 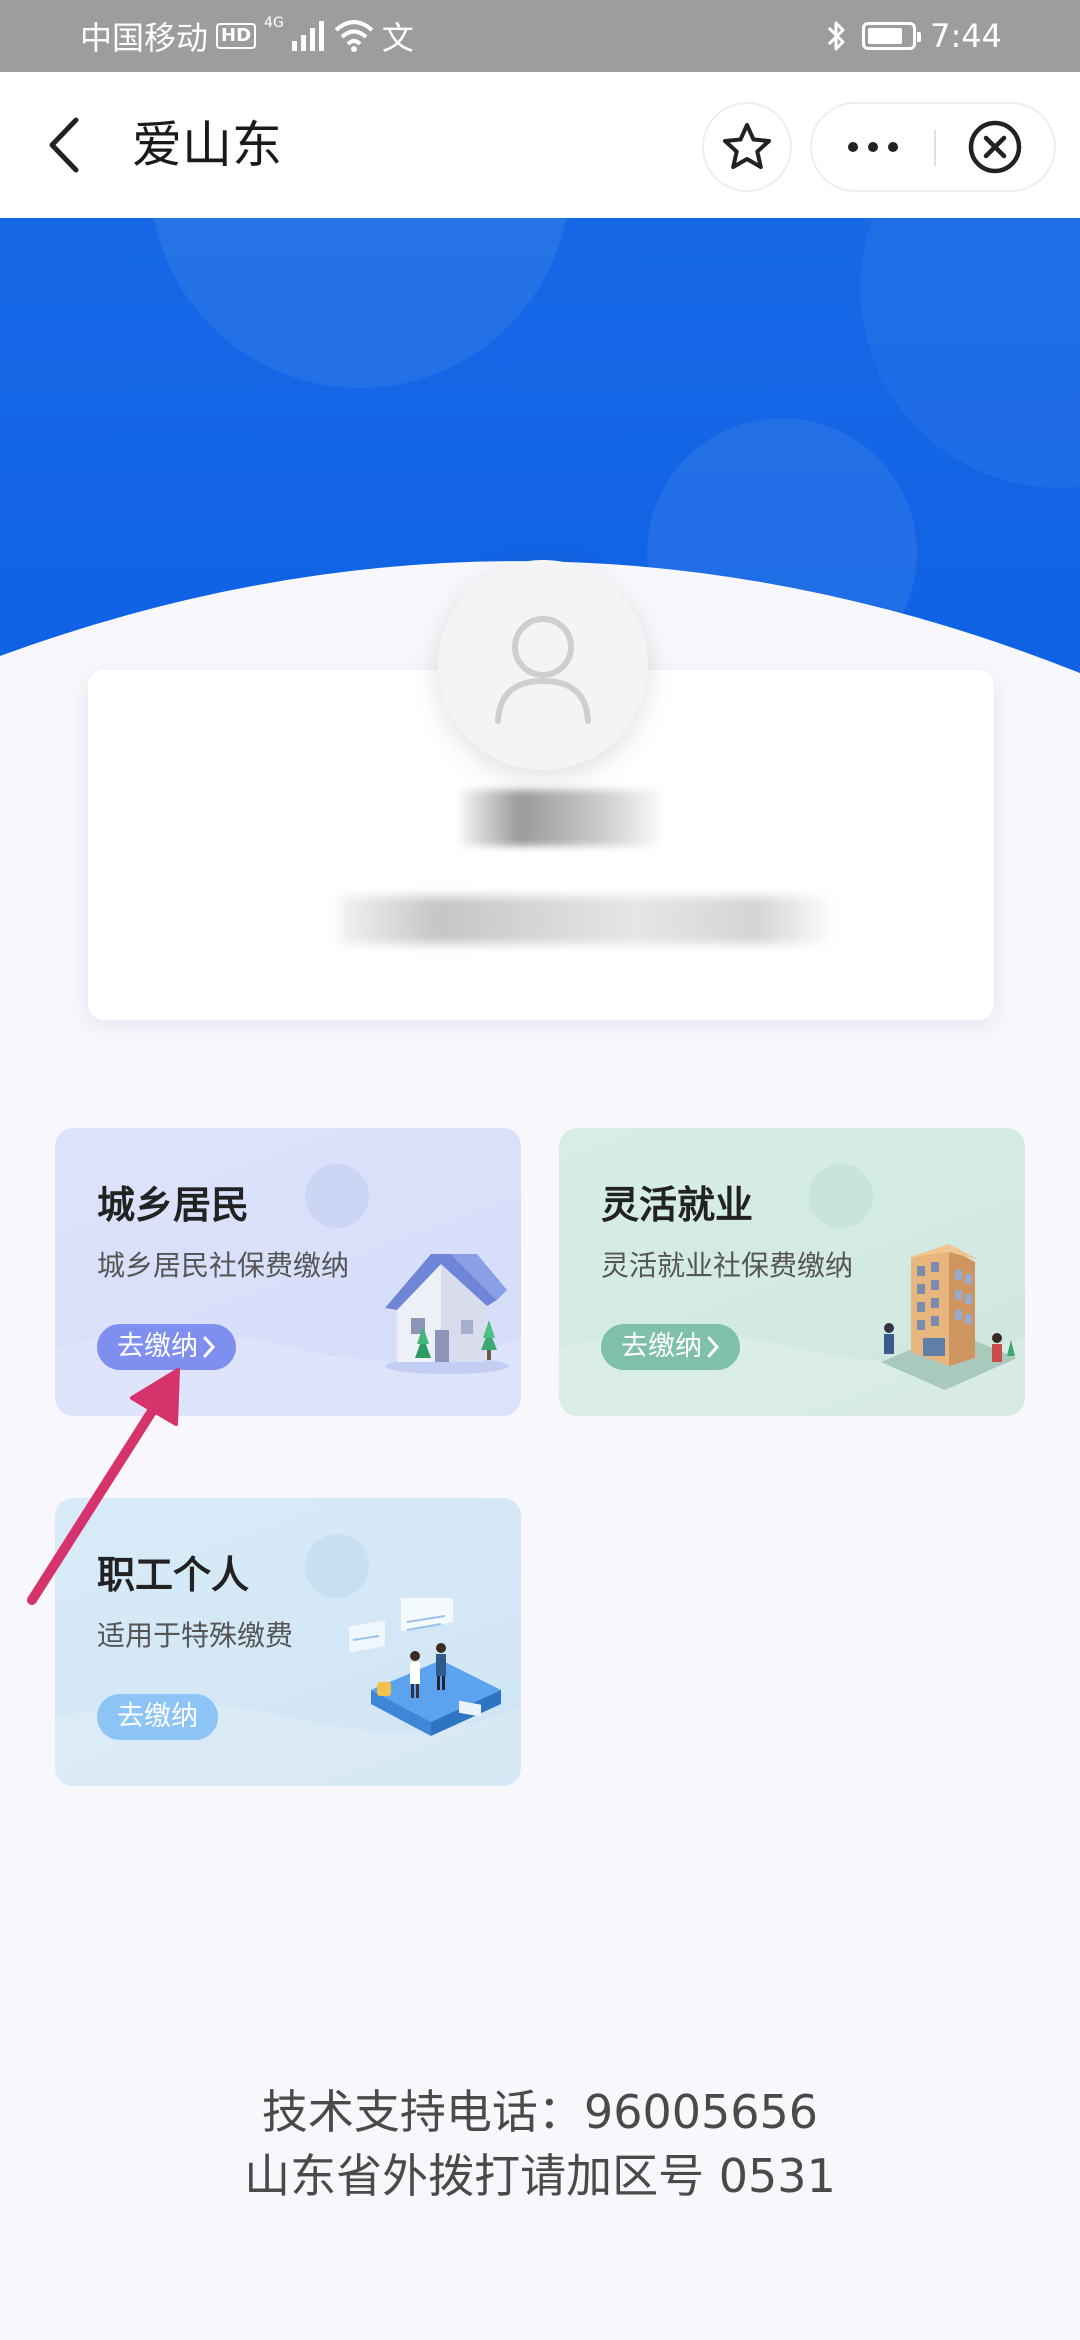 I want to click on avatar, so click(x=543, y=665).